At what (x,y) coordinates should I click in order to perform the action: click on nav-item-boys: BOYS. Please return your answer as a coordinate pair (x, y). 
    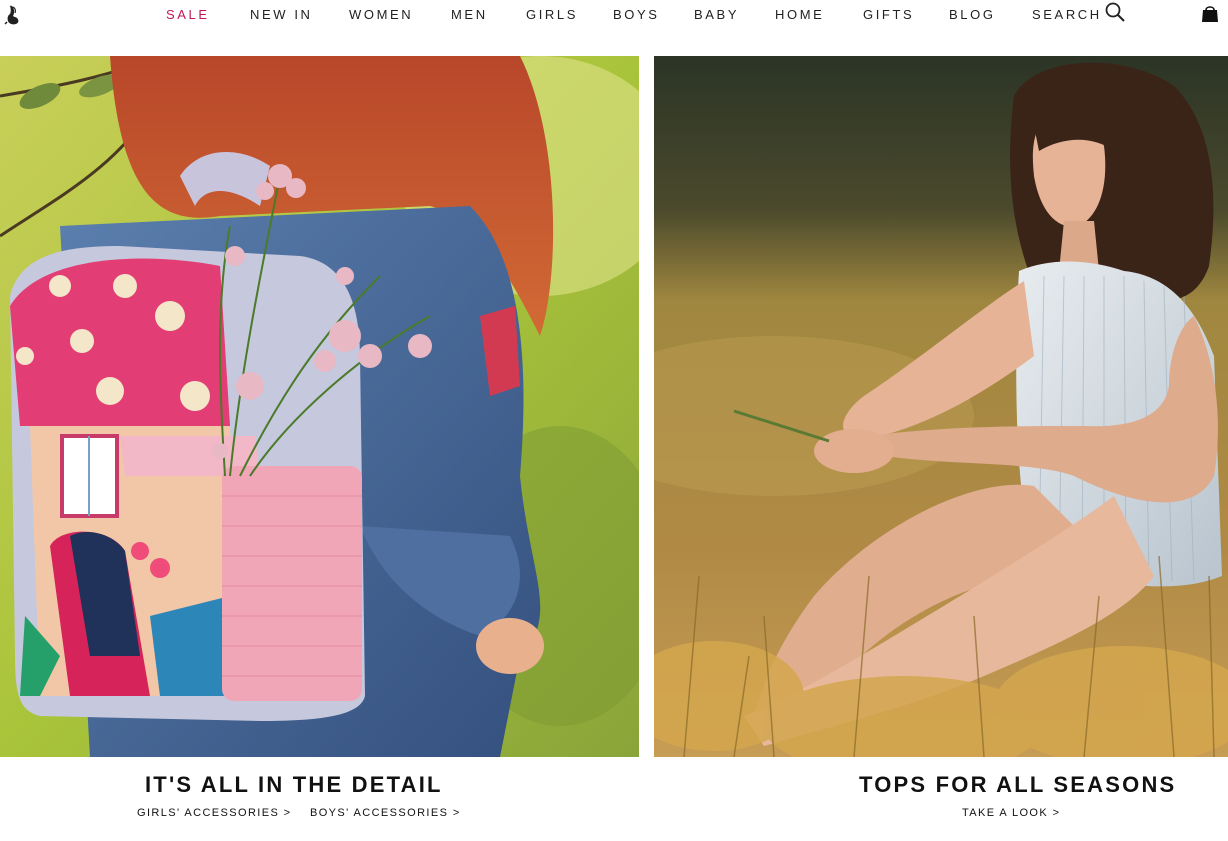
    Looking at the image, I should click on (636, 14).